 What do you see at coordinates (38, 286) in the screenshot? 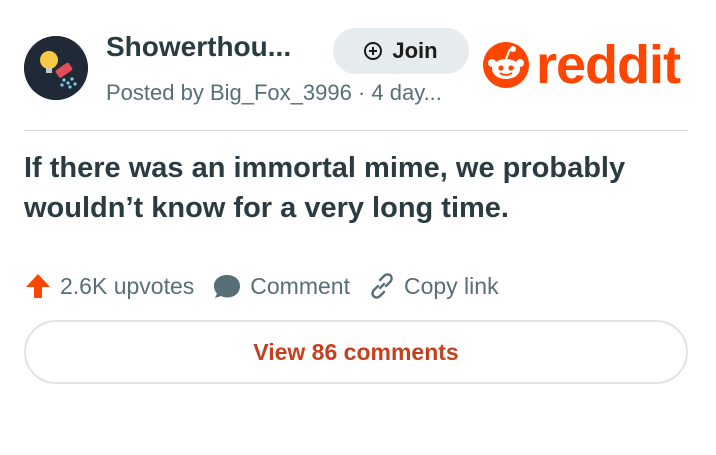
I see `upvote-arrow-icon` at bounding box center [38, 286].